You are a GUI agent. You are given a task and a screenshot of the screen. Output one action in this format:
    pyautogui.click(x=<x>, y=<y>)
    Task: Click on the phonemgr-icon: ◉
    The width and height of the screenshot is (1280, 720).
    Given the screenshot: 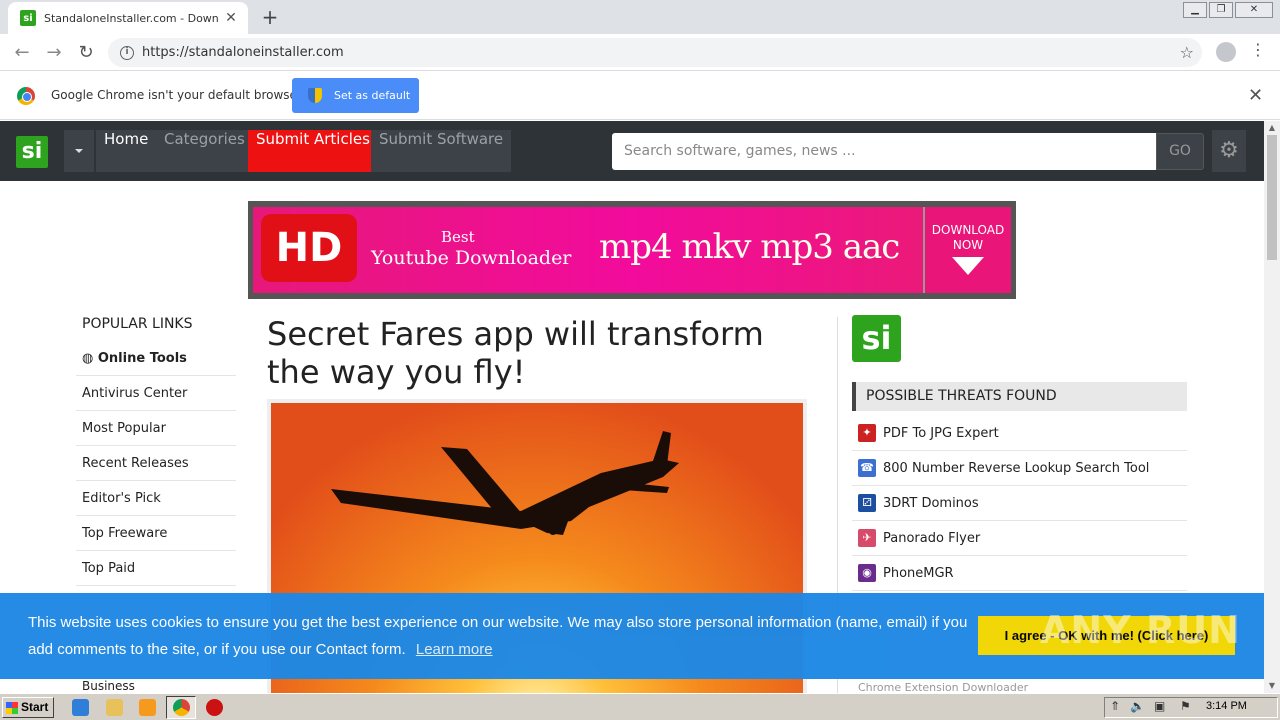 What is the action you would take?
    pyautogui.click(x=867, y=573)
    